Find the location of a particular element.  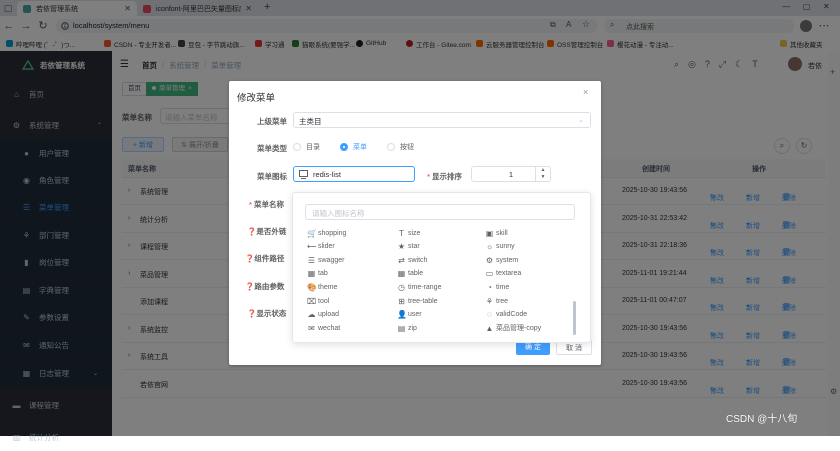

menu-type-radio-group: 目录 菜单 按钮 is located at coordinates (353, 147).